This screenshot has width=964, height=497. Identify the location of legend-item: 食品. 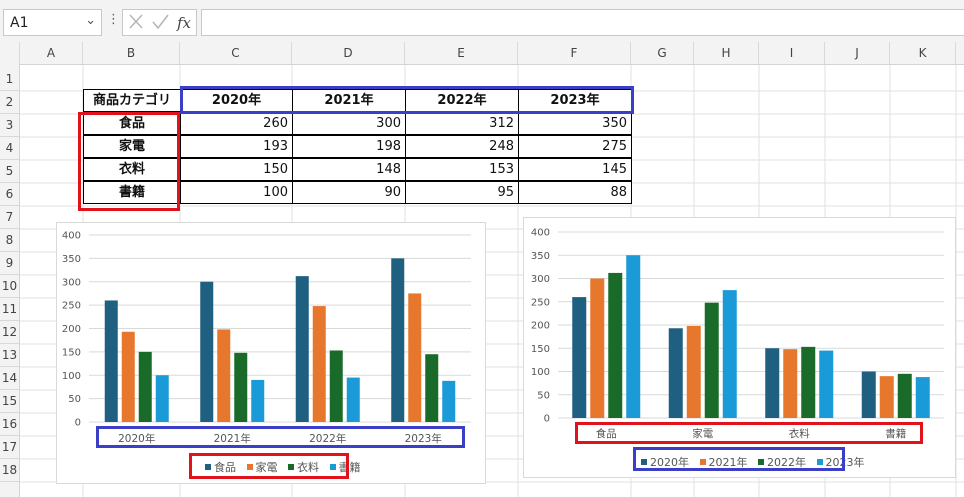
(220, 467).